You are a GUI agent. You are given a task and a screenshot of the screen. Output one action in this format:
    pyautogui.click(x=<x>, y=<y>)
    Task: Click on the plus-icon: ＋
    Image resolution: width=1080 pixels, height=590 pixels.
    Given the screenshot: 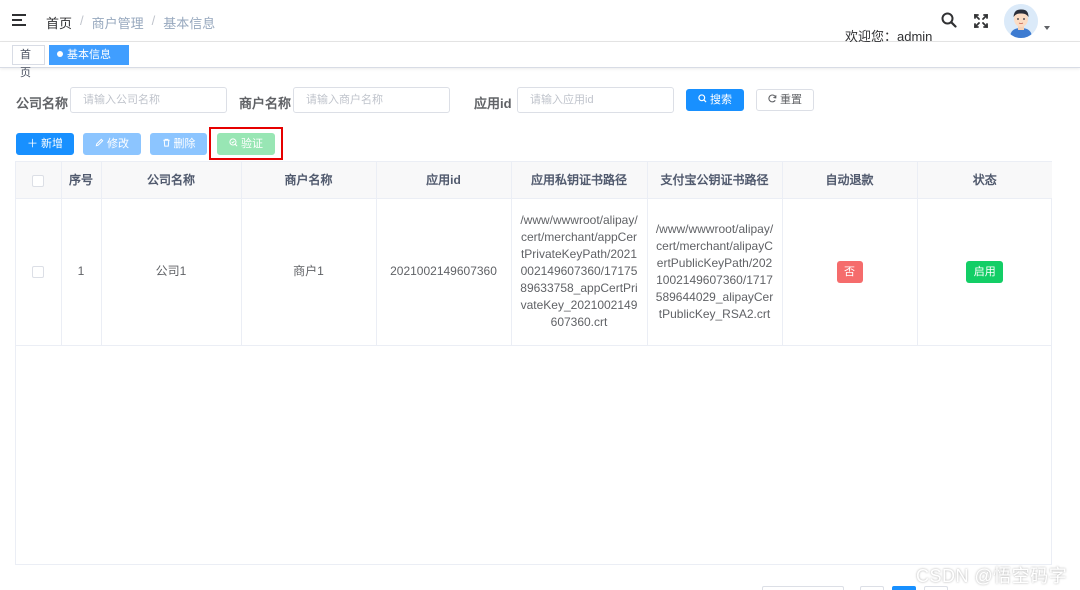 What is the action you would take?
    pyautogui.click(x=32, y=144)
    